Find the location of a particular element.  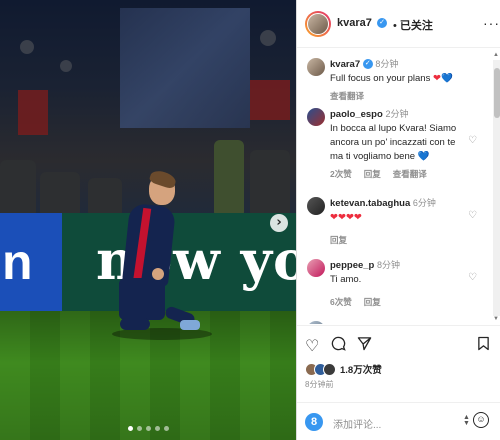

carousel-indicator is located at coordinates (148, 428).